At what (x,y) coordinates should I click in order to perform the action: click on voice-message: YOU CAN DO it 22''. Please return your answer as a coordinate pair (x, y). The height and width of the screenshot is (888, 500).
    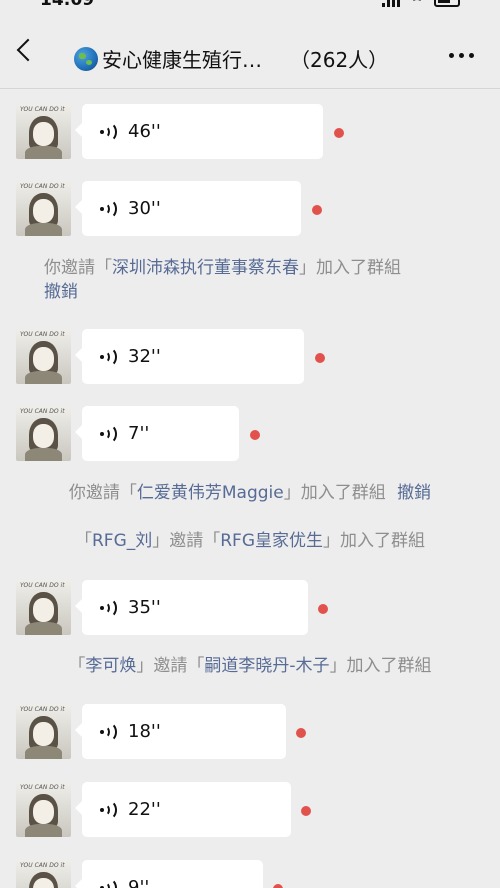
    Looking at the image, I should click on (250, 810).